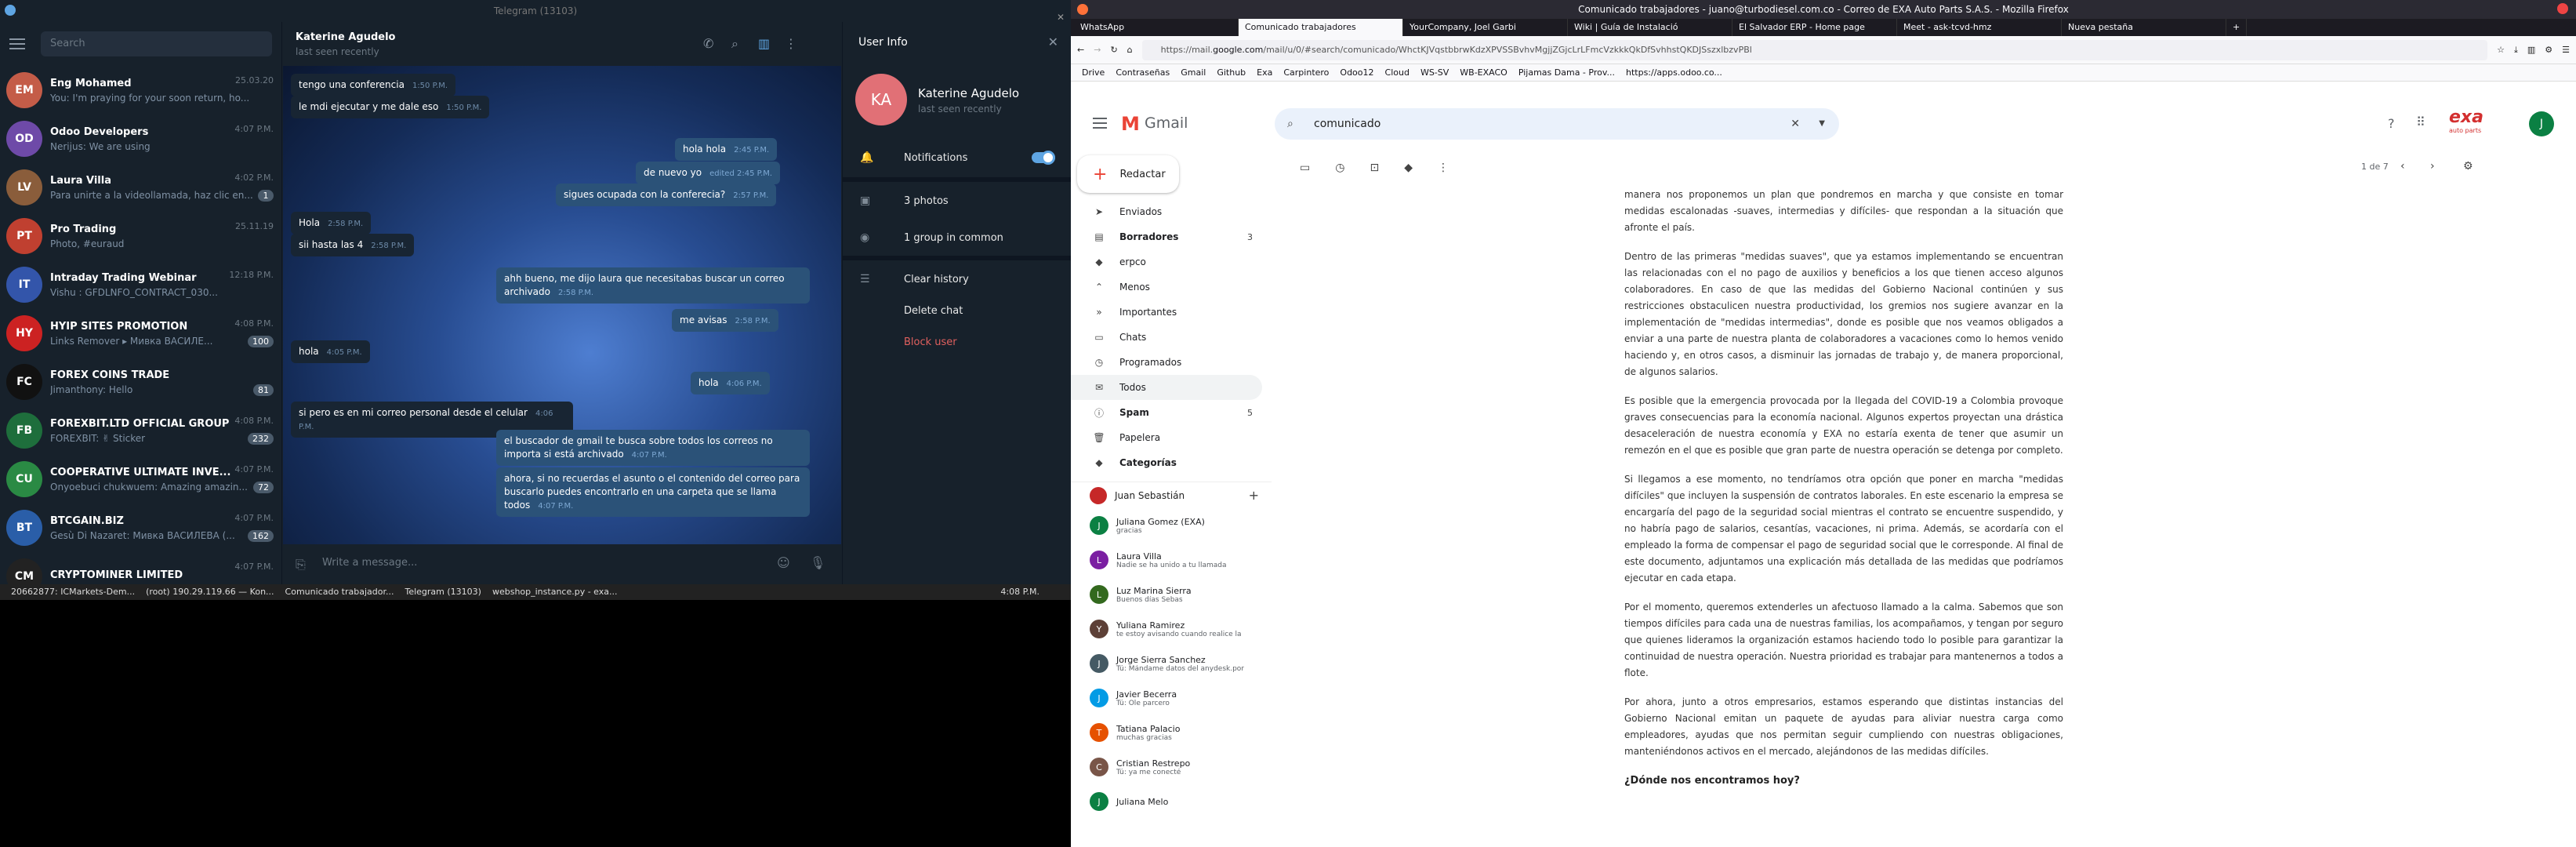  Describe the element at coordinates (1100, 123) in the screenshot. I see `main-menu-icon` at that location.